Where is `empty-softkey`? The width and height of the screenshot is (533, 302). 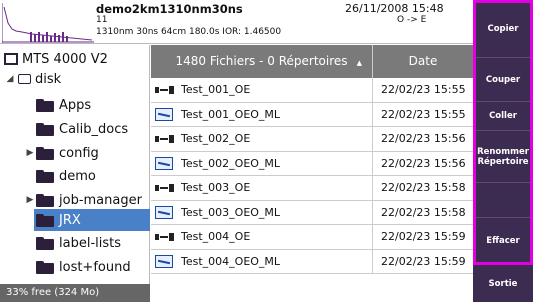 empty-softkey is located at coordinates (503, 200).